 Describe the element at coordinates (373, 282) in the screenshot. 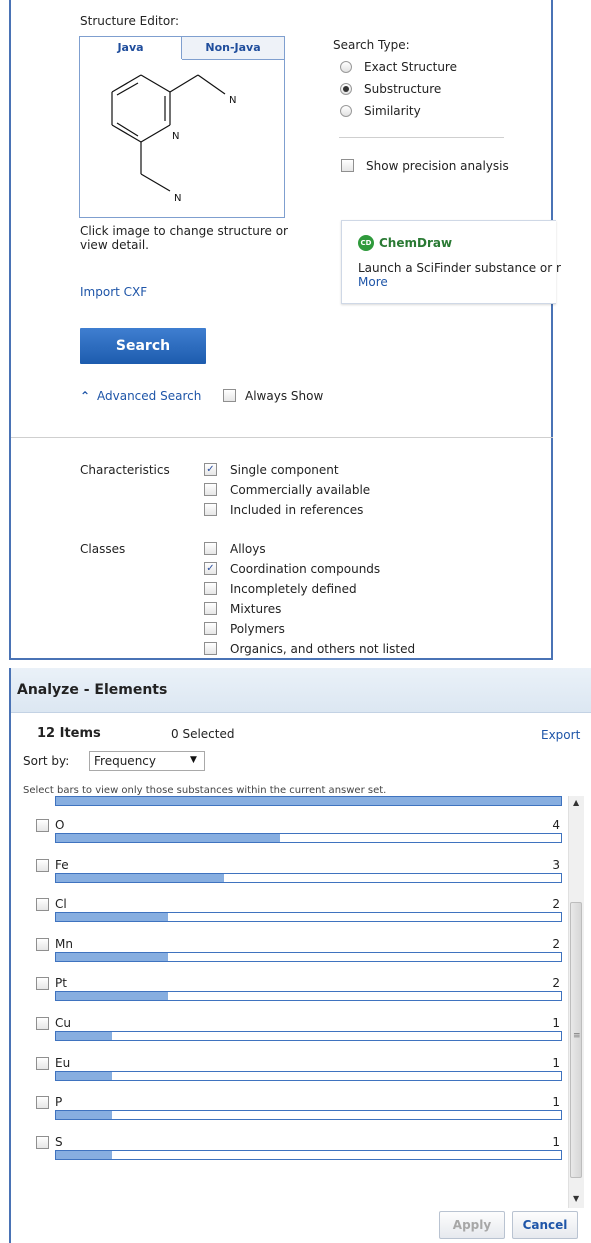

I see `chemdraw-more-link: More` at that location.